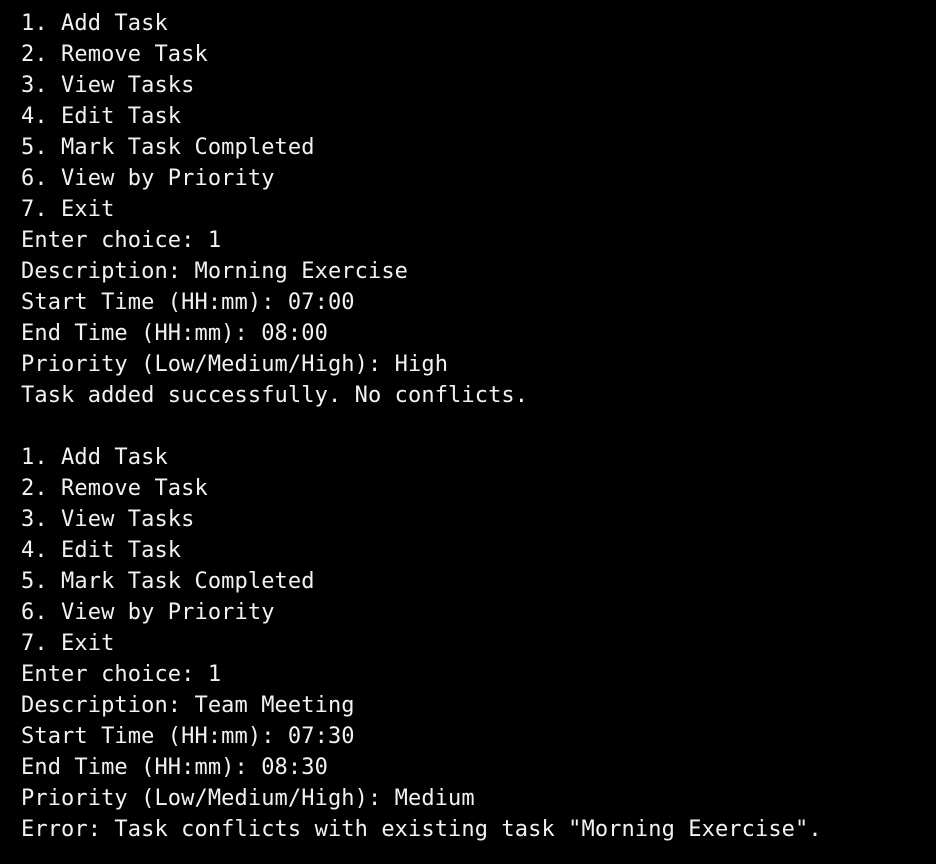 The width and height of the screenshot is (936, 864). Describe the element at coordinates (275, 395) in the screenshot. I see `result-message-1: Task added successfully. No conflicts.` at that location.